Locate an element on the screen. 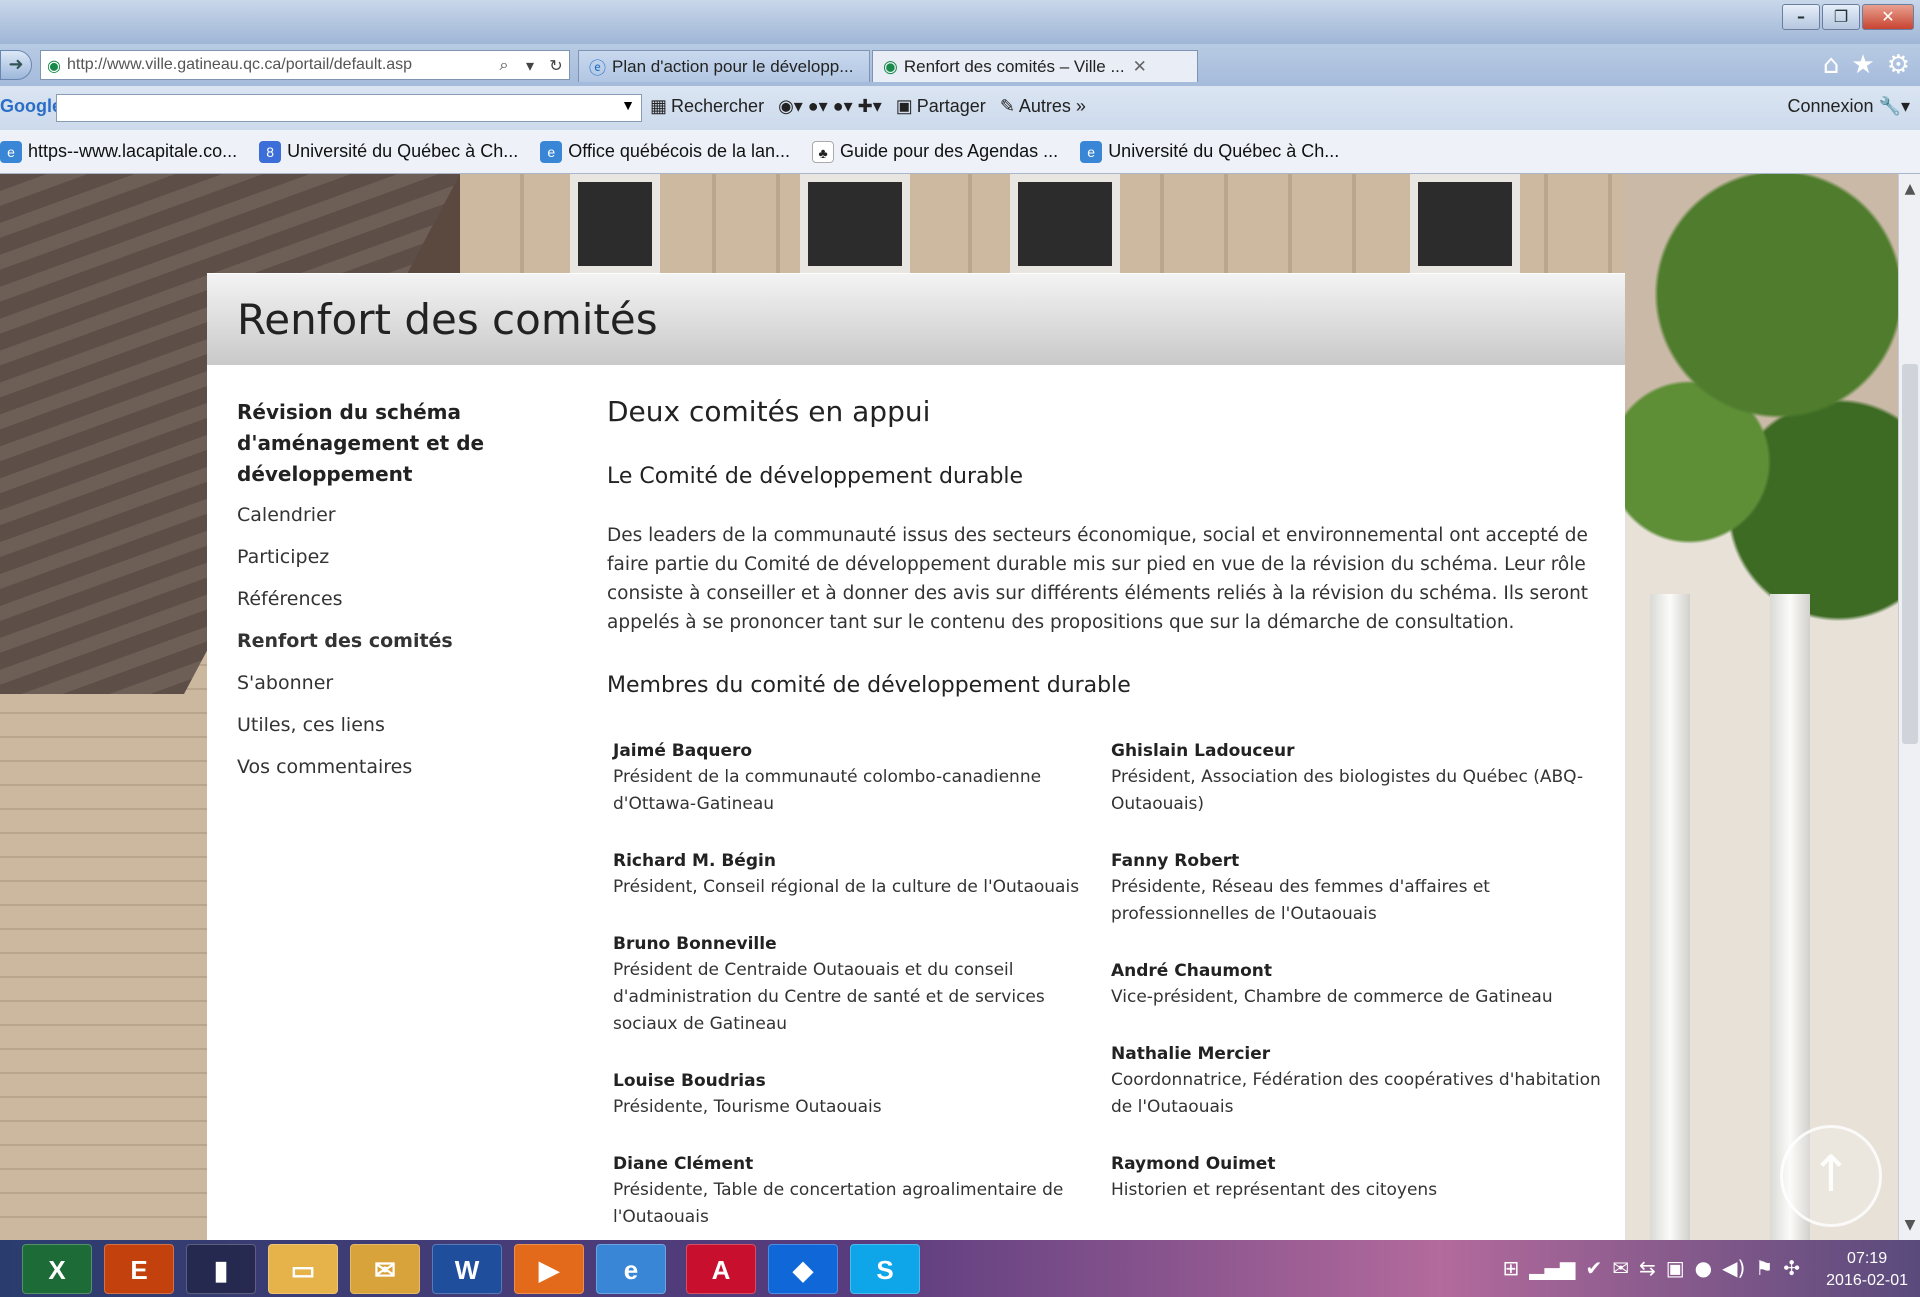 This screenshot has width=1920, height=1297. clock: 07:19 2016-02-01 is located at coordinates (1867, 1270).